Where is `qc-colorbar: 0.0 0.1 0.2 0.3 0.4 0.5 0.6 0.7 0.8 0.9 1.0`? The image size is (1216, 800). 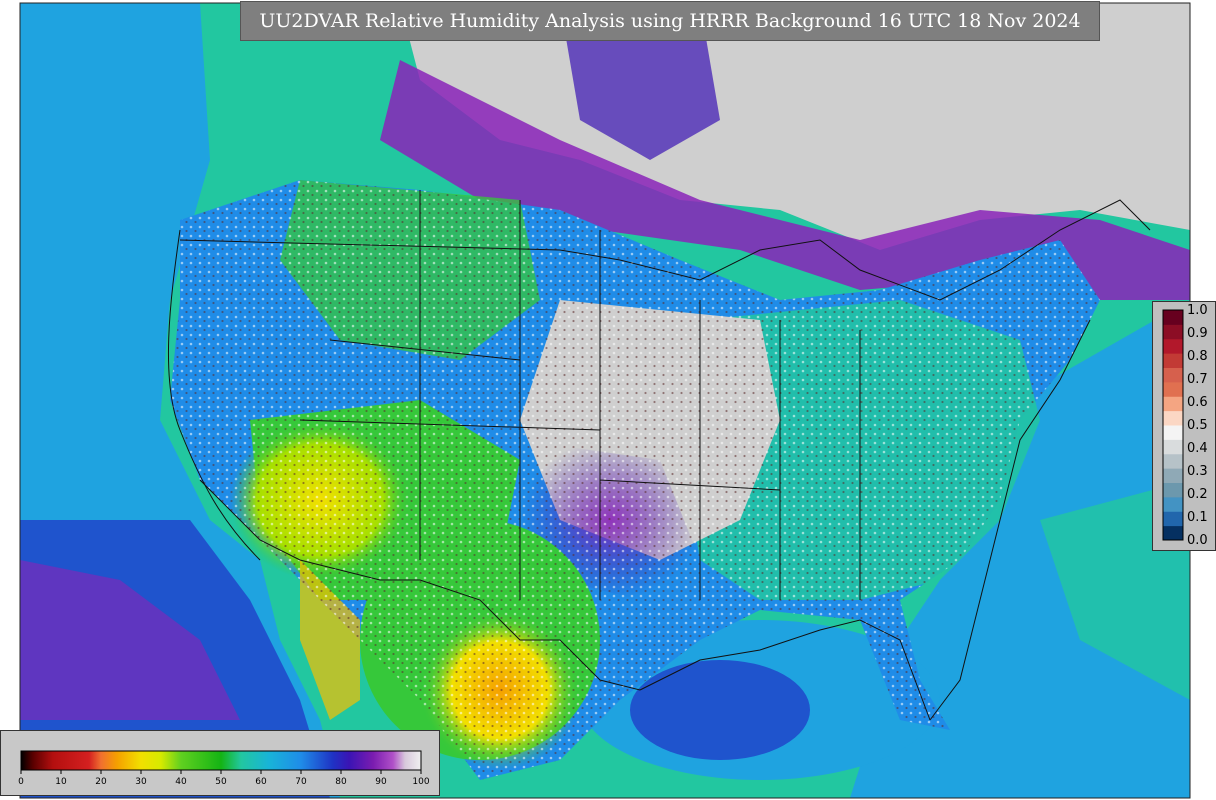 qc-colorbar: 0.0 0.1 0.2 0.3 0.4 0.5 0.6 0.7 0.8 0.9 1.0 is located at coordinates (1185, 425).